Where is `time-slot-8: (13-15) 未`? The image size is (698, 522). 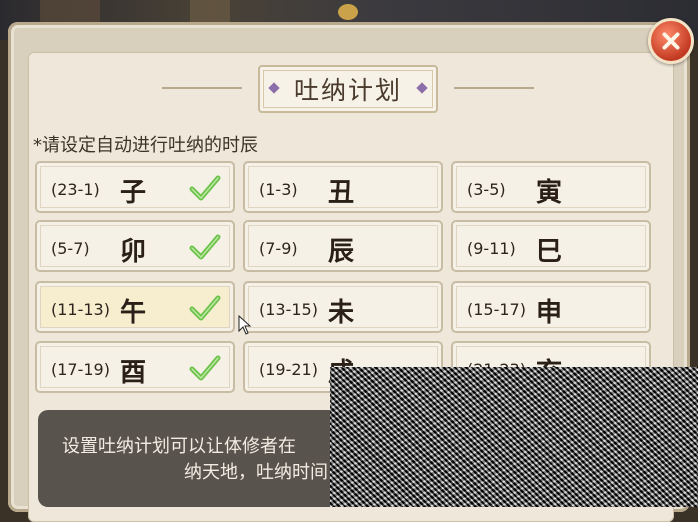
time-slot-8: (13-15) 未 is located at coordinates (343, 307).